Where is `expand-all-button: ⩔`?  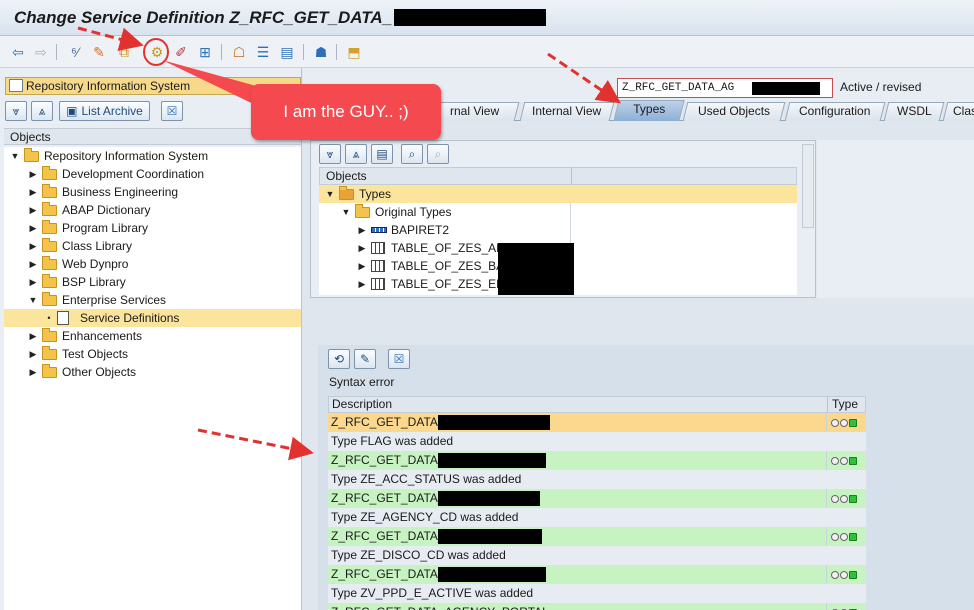
expand-all-button: ⩔ is located at coordinates (16, 111).